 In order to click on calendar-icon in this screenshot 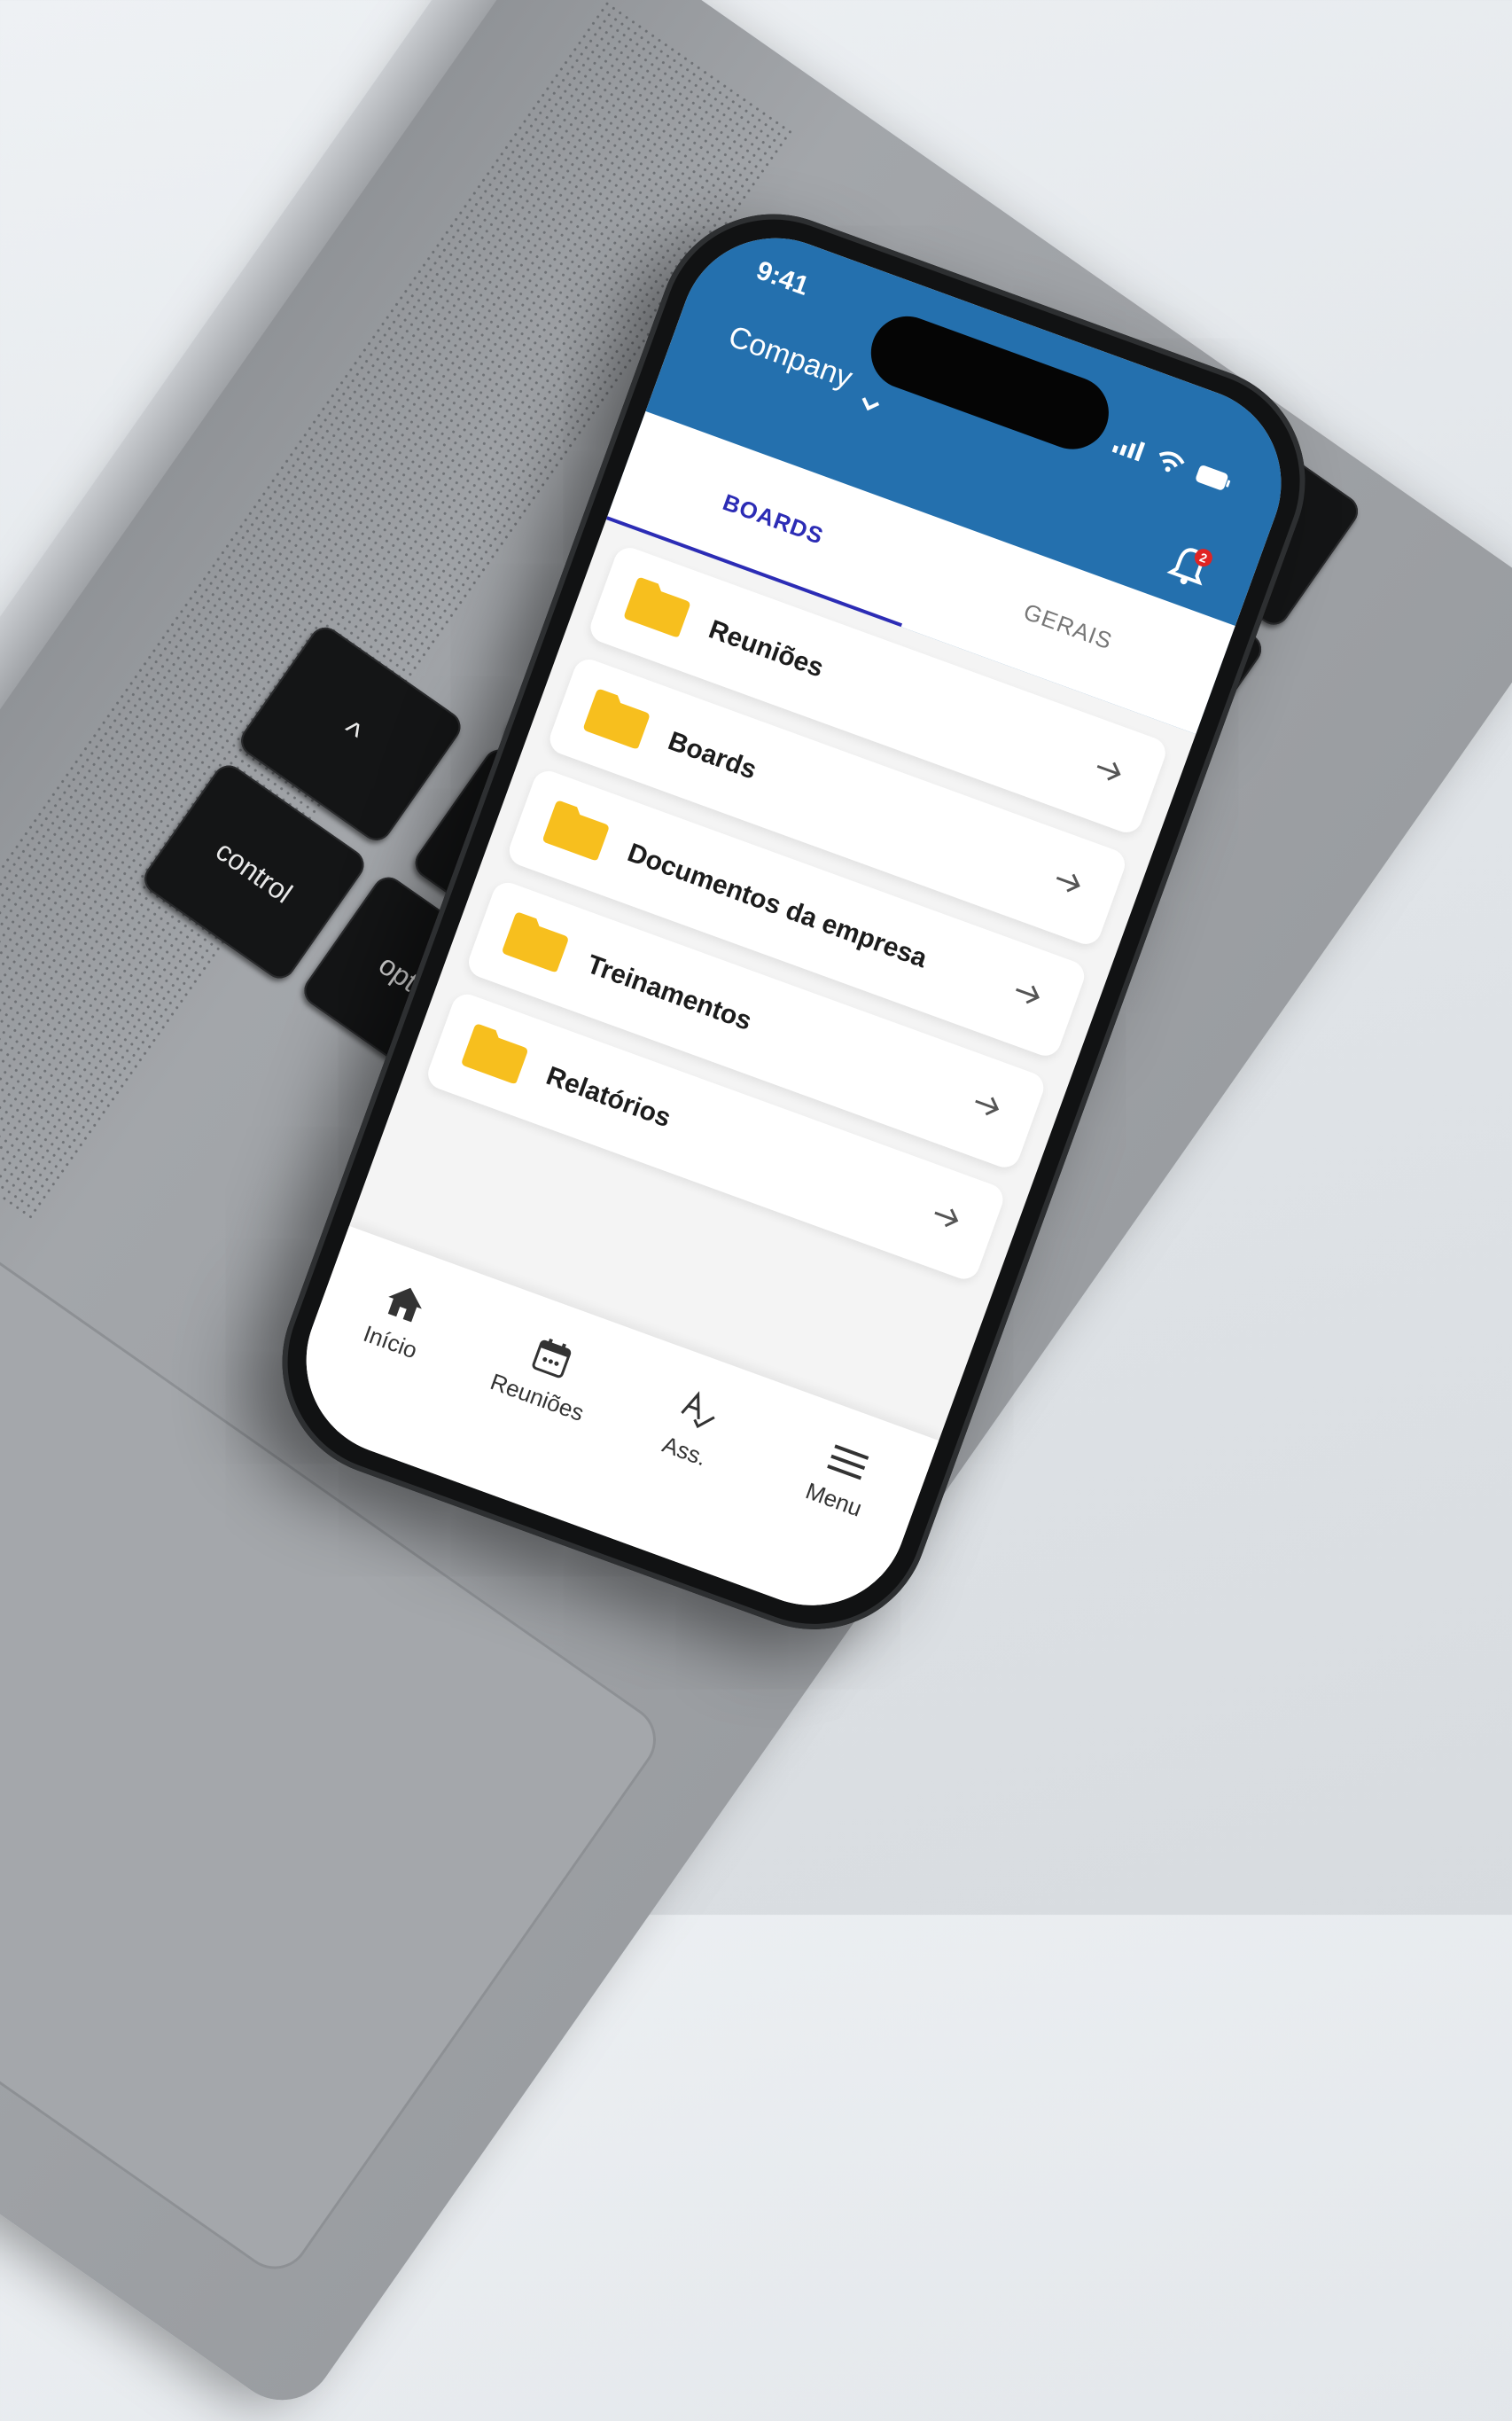, I will do `click(552, 1358)`.